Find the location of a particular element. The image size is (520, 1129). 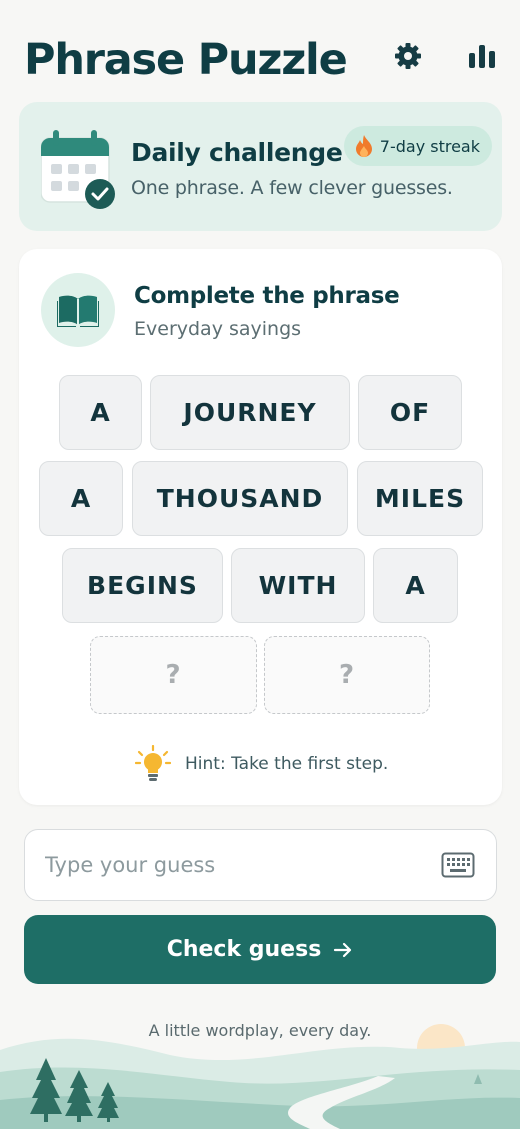

card-title: Complete the phrase is located at coordinates (267, 296).